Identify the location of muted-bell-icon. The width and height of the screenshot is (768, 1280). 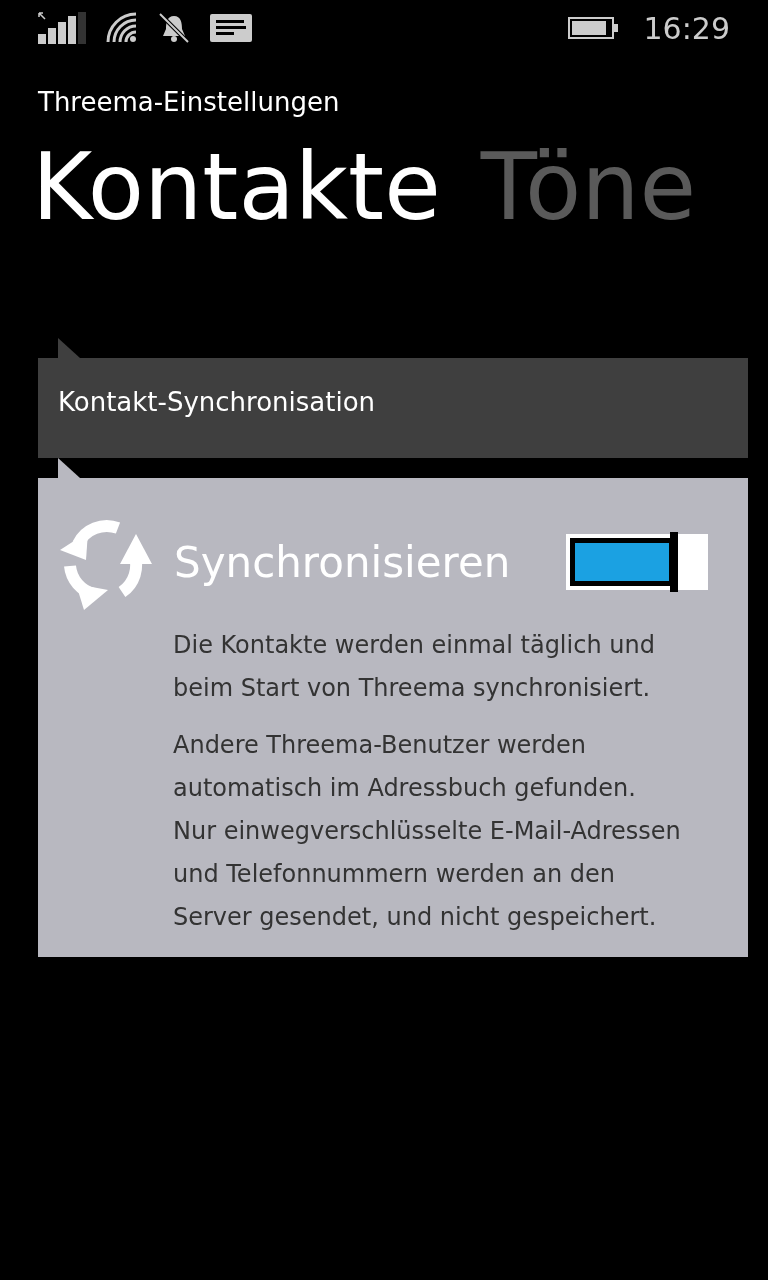
(174, 28).